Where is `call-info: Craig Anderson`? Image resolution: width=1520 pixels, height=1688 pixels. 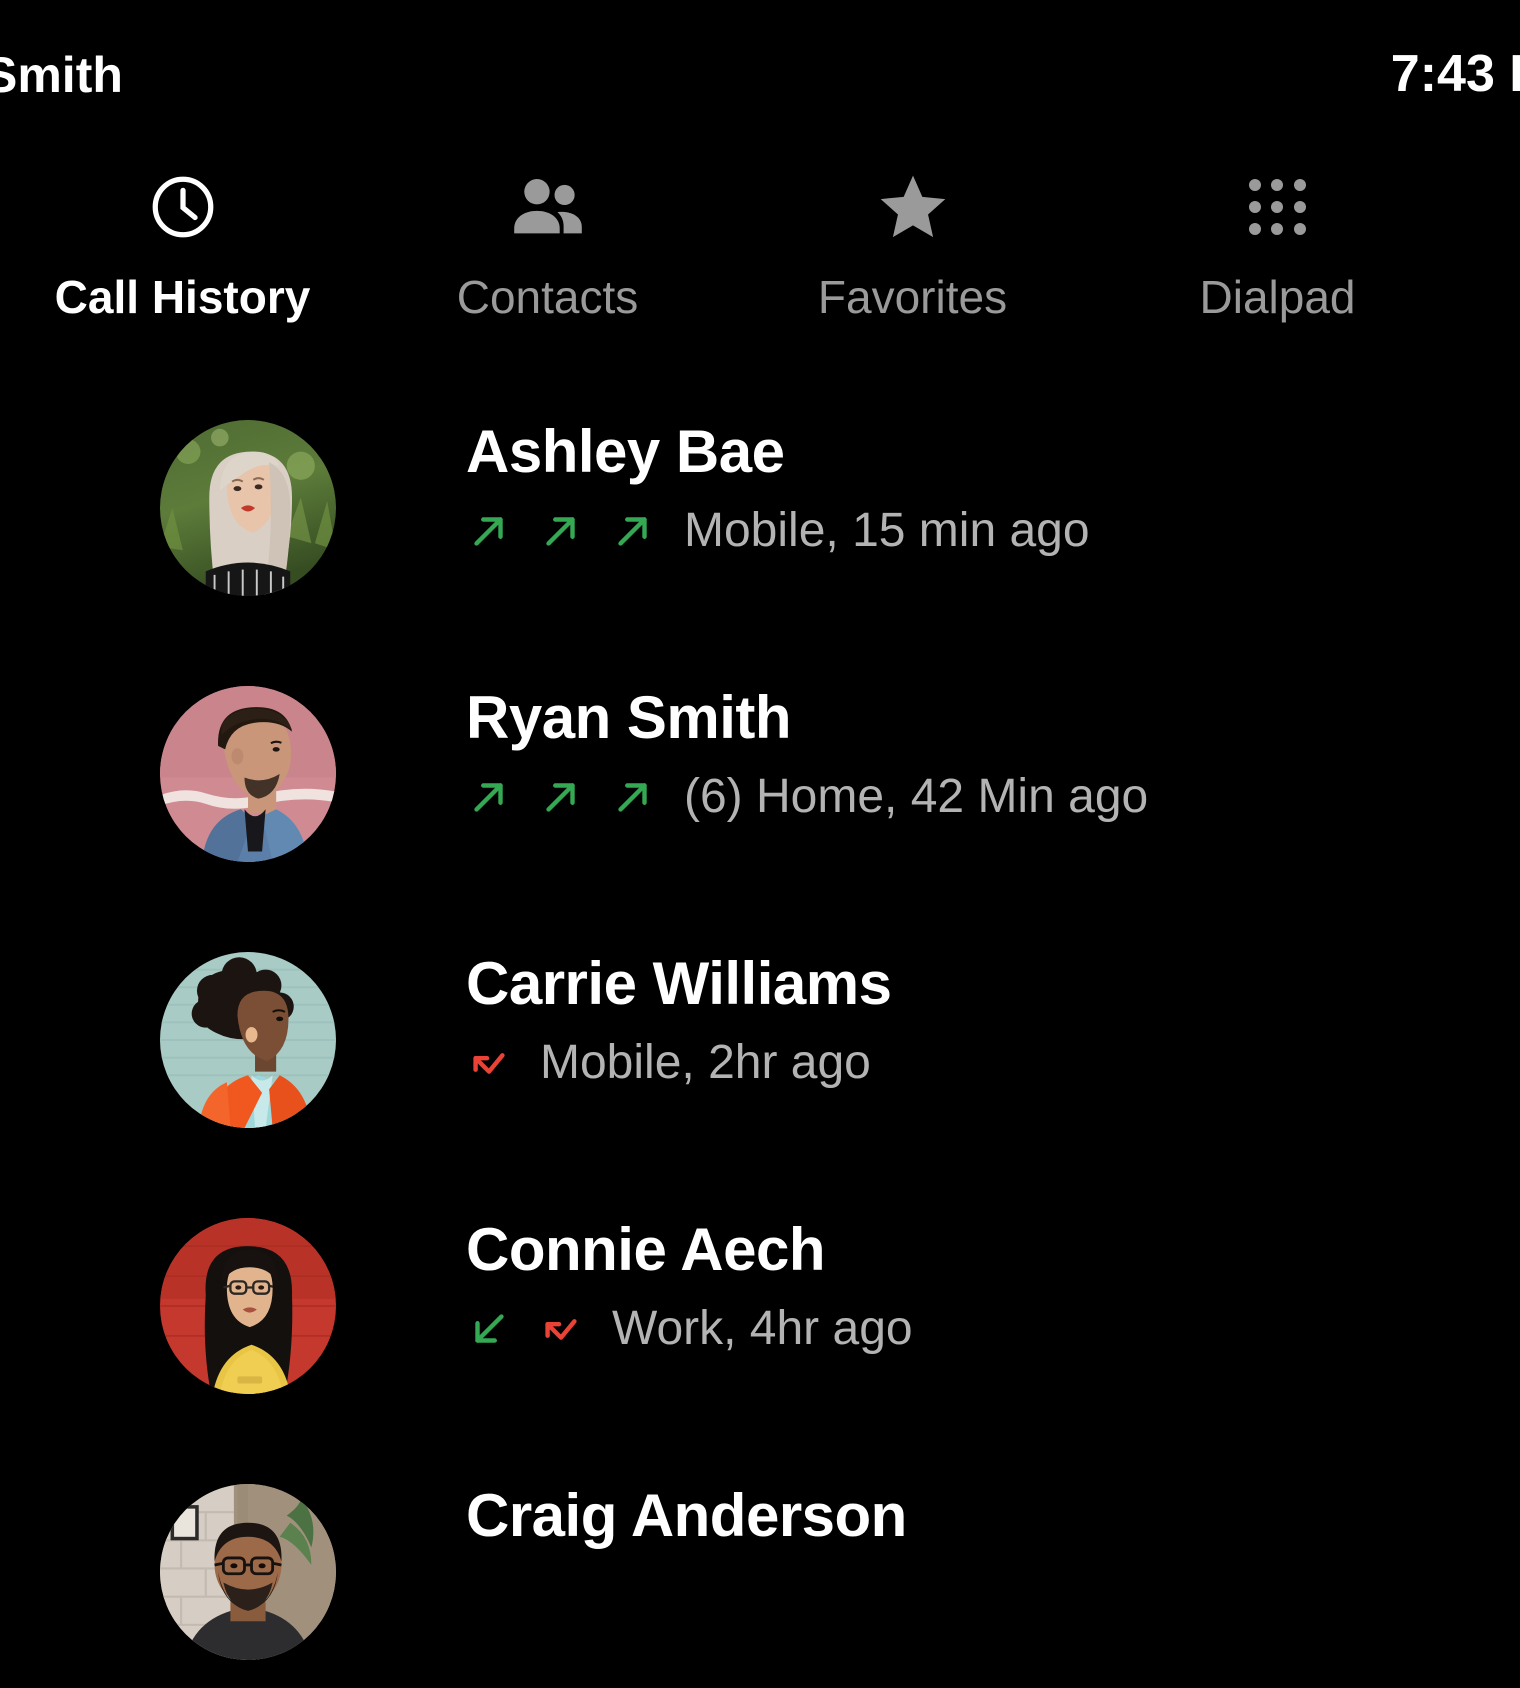
call-info: Craig Anderson is located at coordinates (686, 1505).